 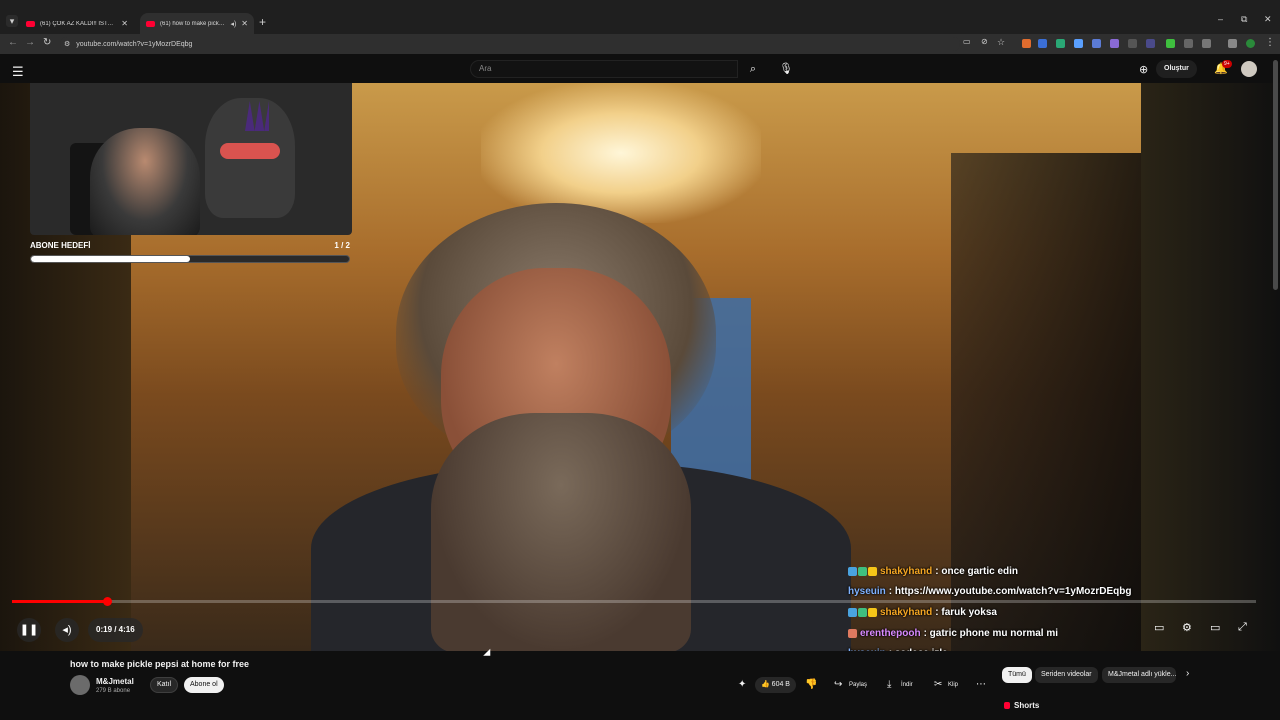 What do you see at coordinates (233, 24) in the screenshot?
I see `audio-playing-icon: ◂)` at bounding box center [233, 24].